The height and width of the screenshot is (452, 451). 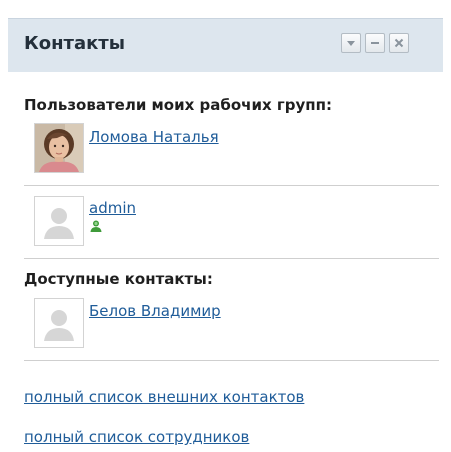 I want to click on contact-link-lomova: Ломова Наталья, so click(x=154, y=137).